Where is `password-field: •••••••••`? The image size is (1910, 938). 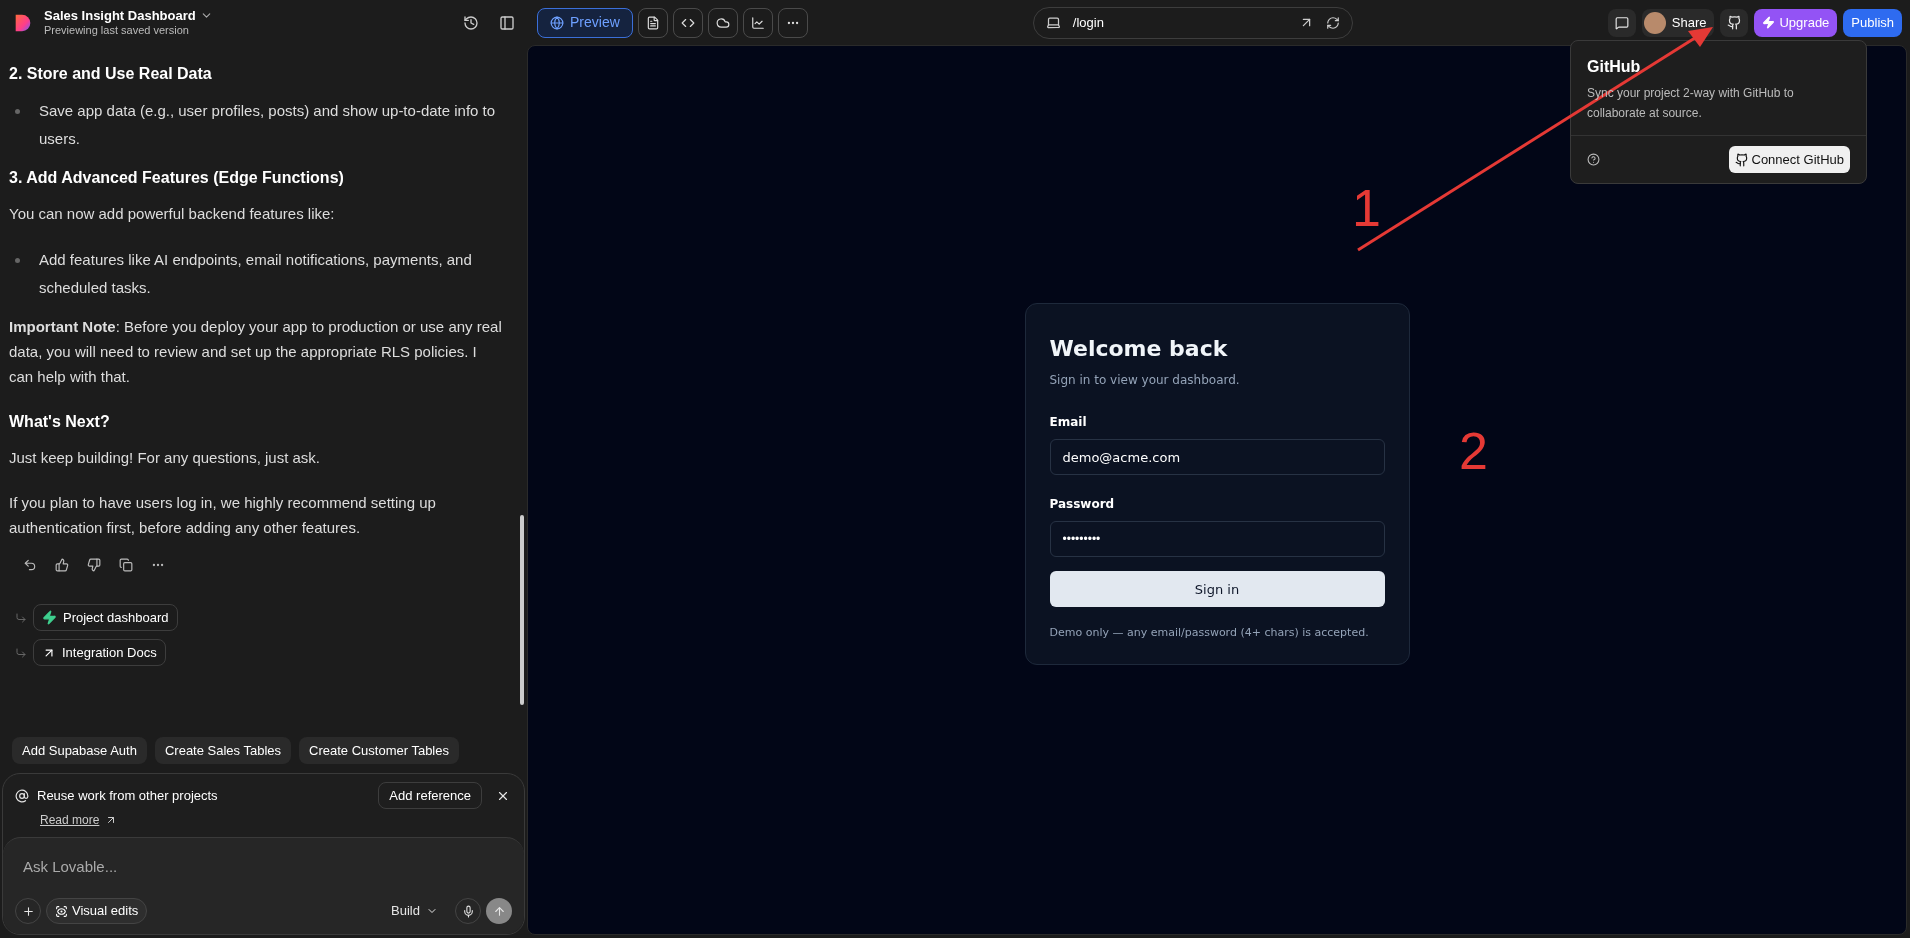 password-field: ••••••••• is located at coordinates (1217, 539).